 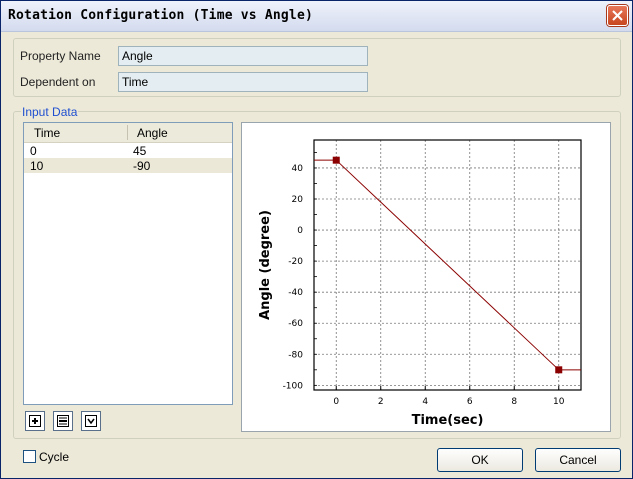 I want to click on y-tick-label: -100, so click(x=293, y=386).